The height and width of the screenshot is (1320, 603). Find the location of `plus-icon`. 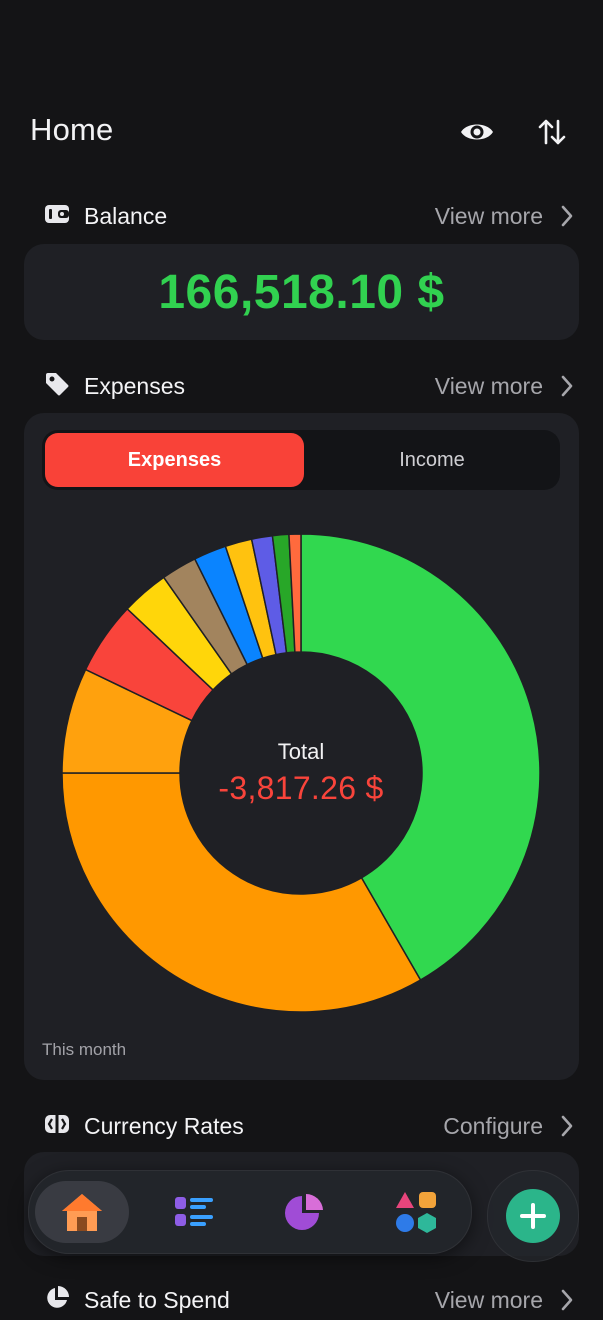

plus-icon is located at coordinates (533, 1216).